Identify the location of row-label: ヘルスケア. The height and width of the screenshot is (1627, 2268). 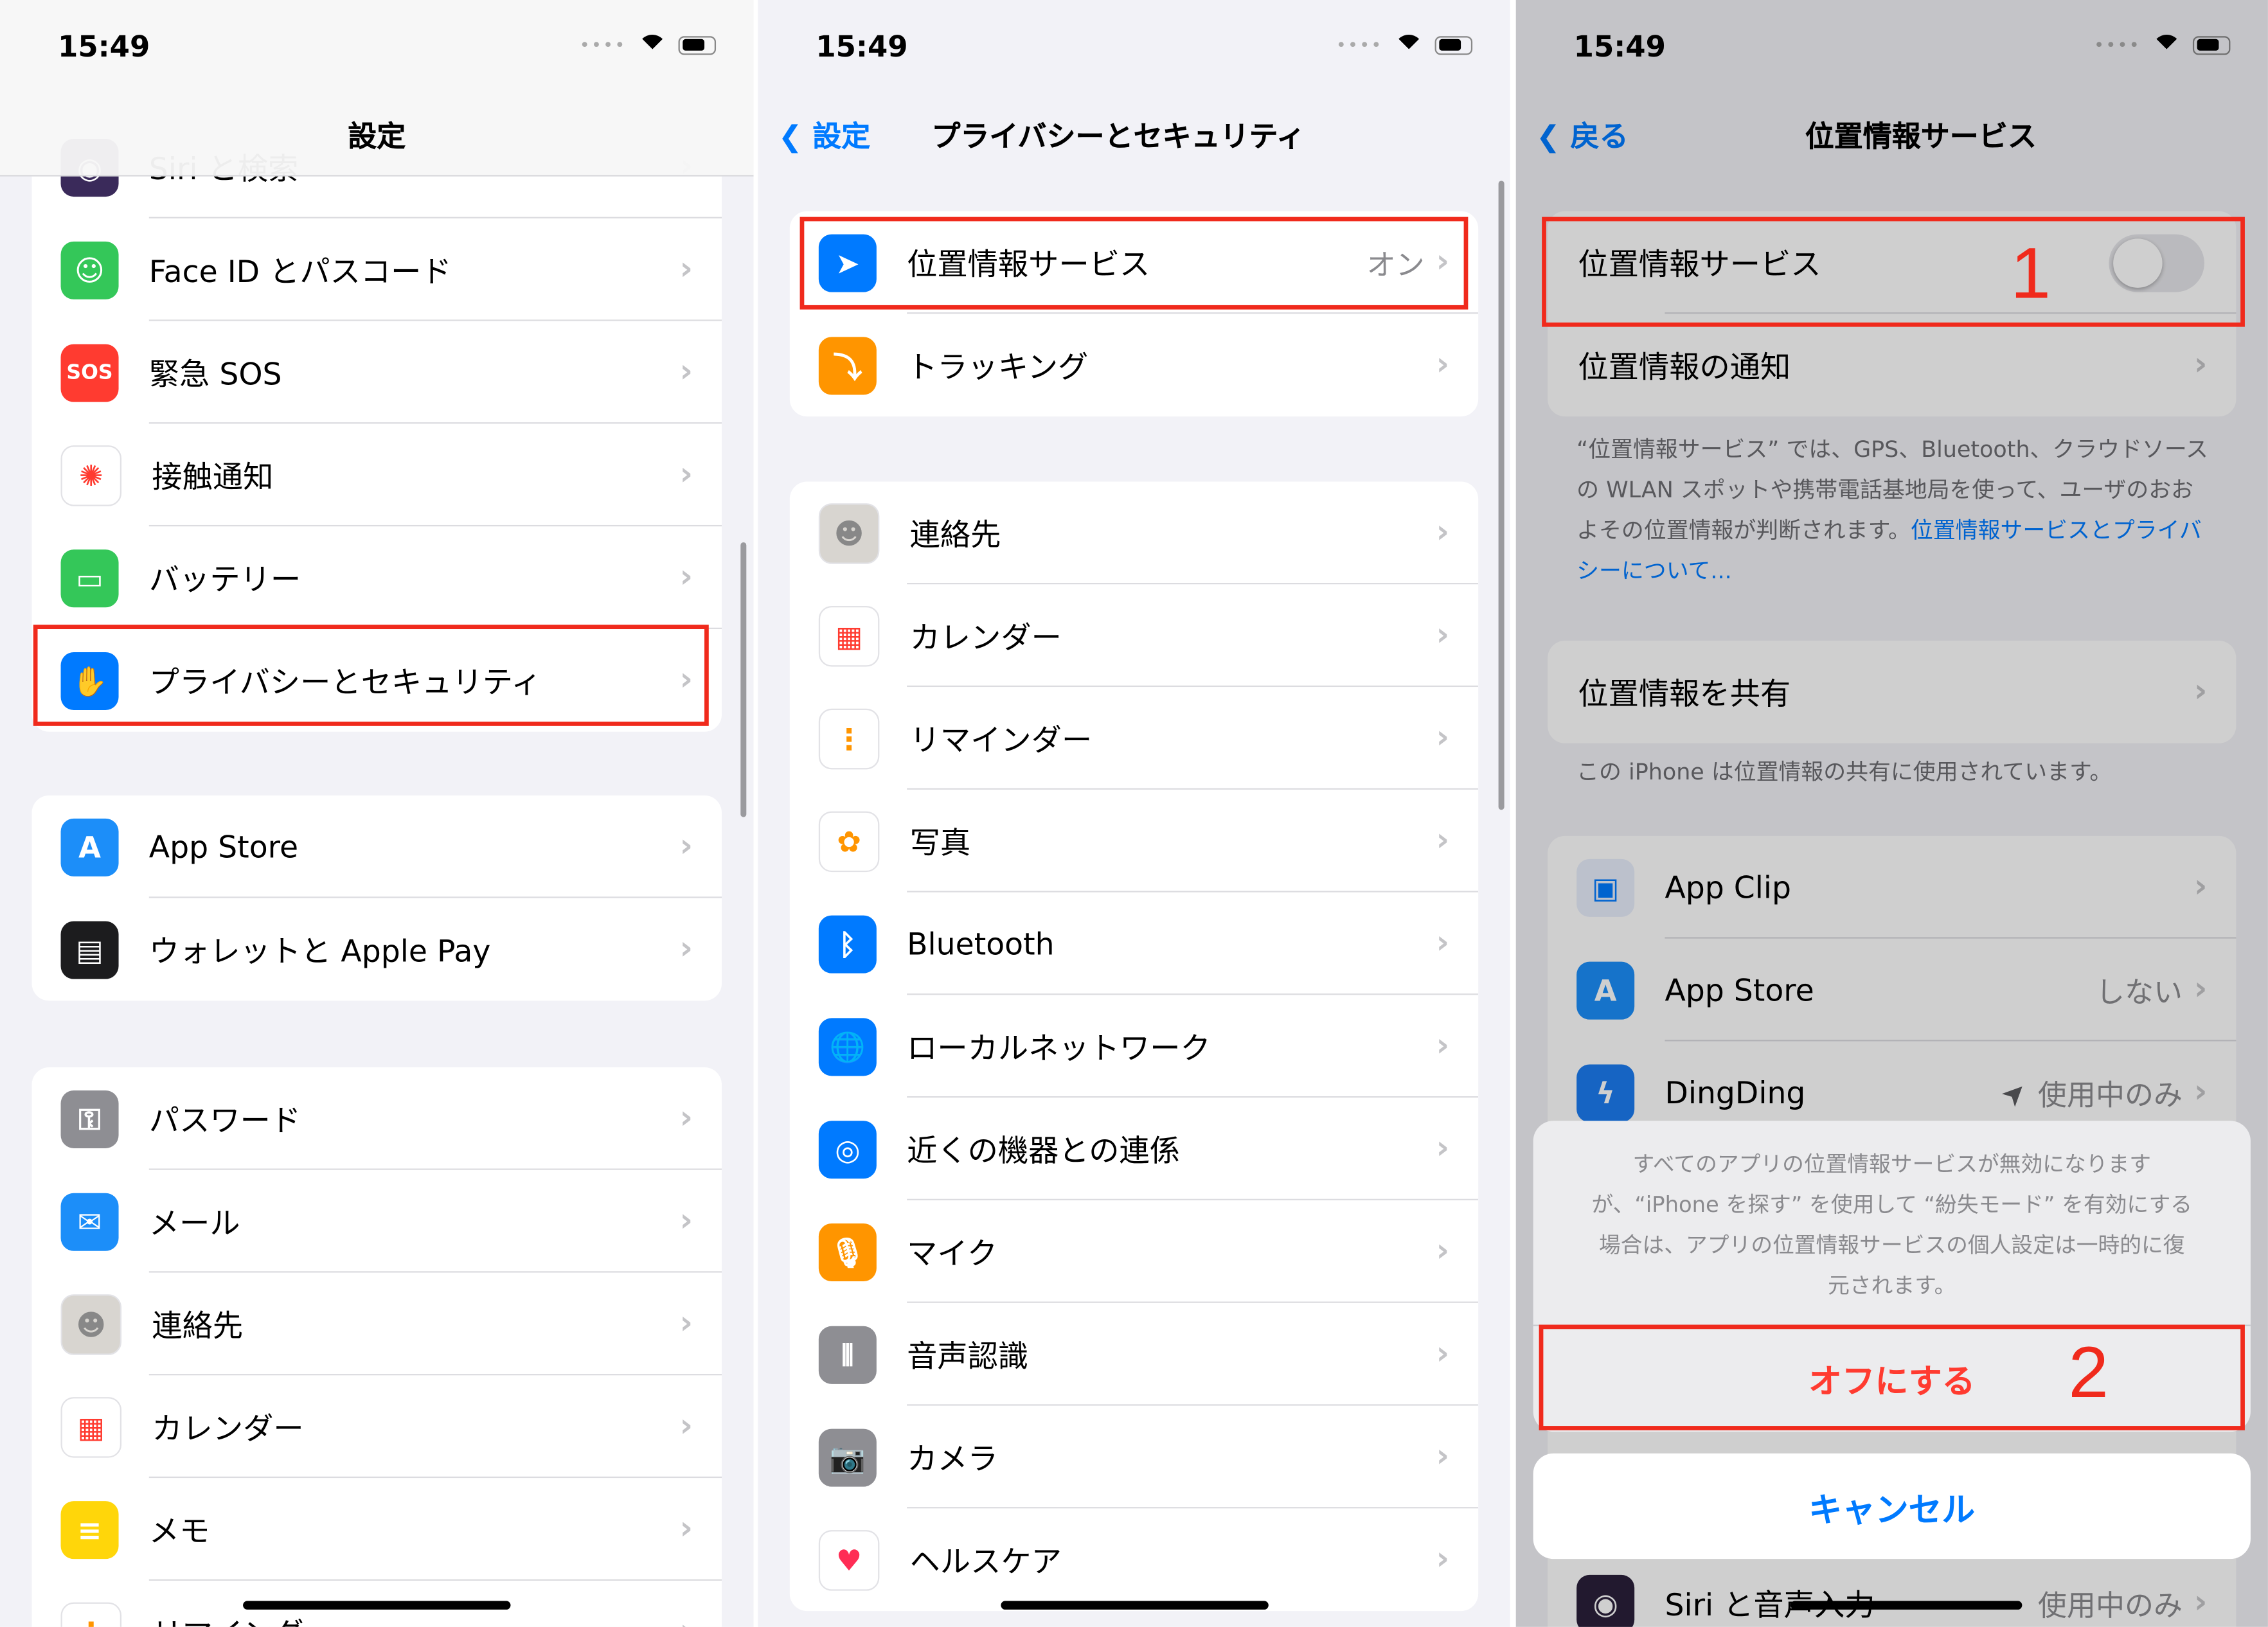
(985, 1561).